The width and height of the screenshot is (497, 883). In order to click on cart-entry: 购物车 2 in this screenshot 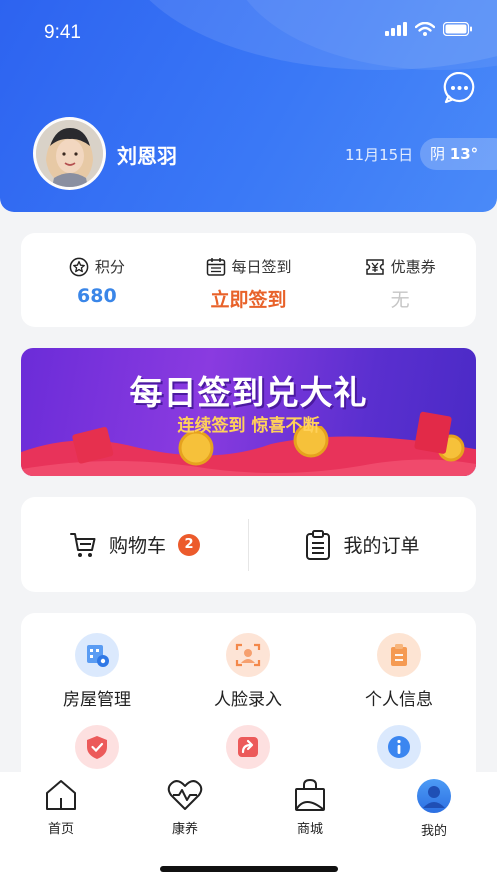, I will do `click(134, 545)`.